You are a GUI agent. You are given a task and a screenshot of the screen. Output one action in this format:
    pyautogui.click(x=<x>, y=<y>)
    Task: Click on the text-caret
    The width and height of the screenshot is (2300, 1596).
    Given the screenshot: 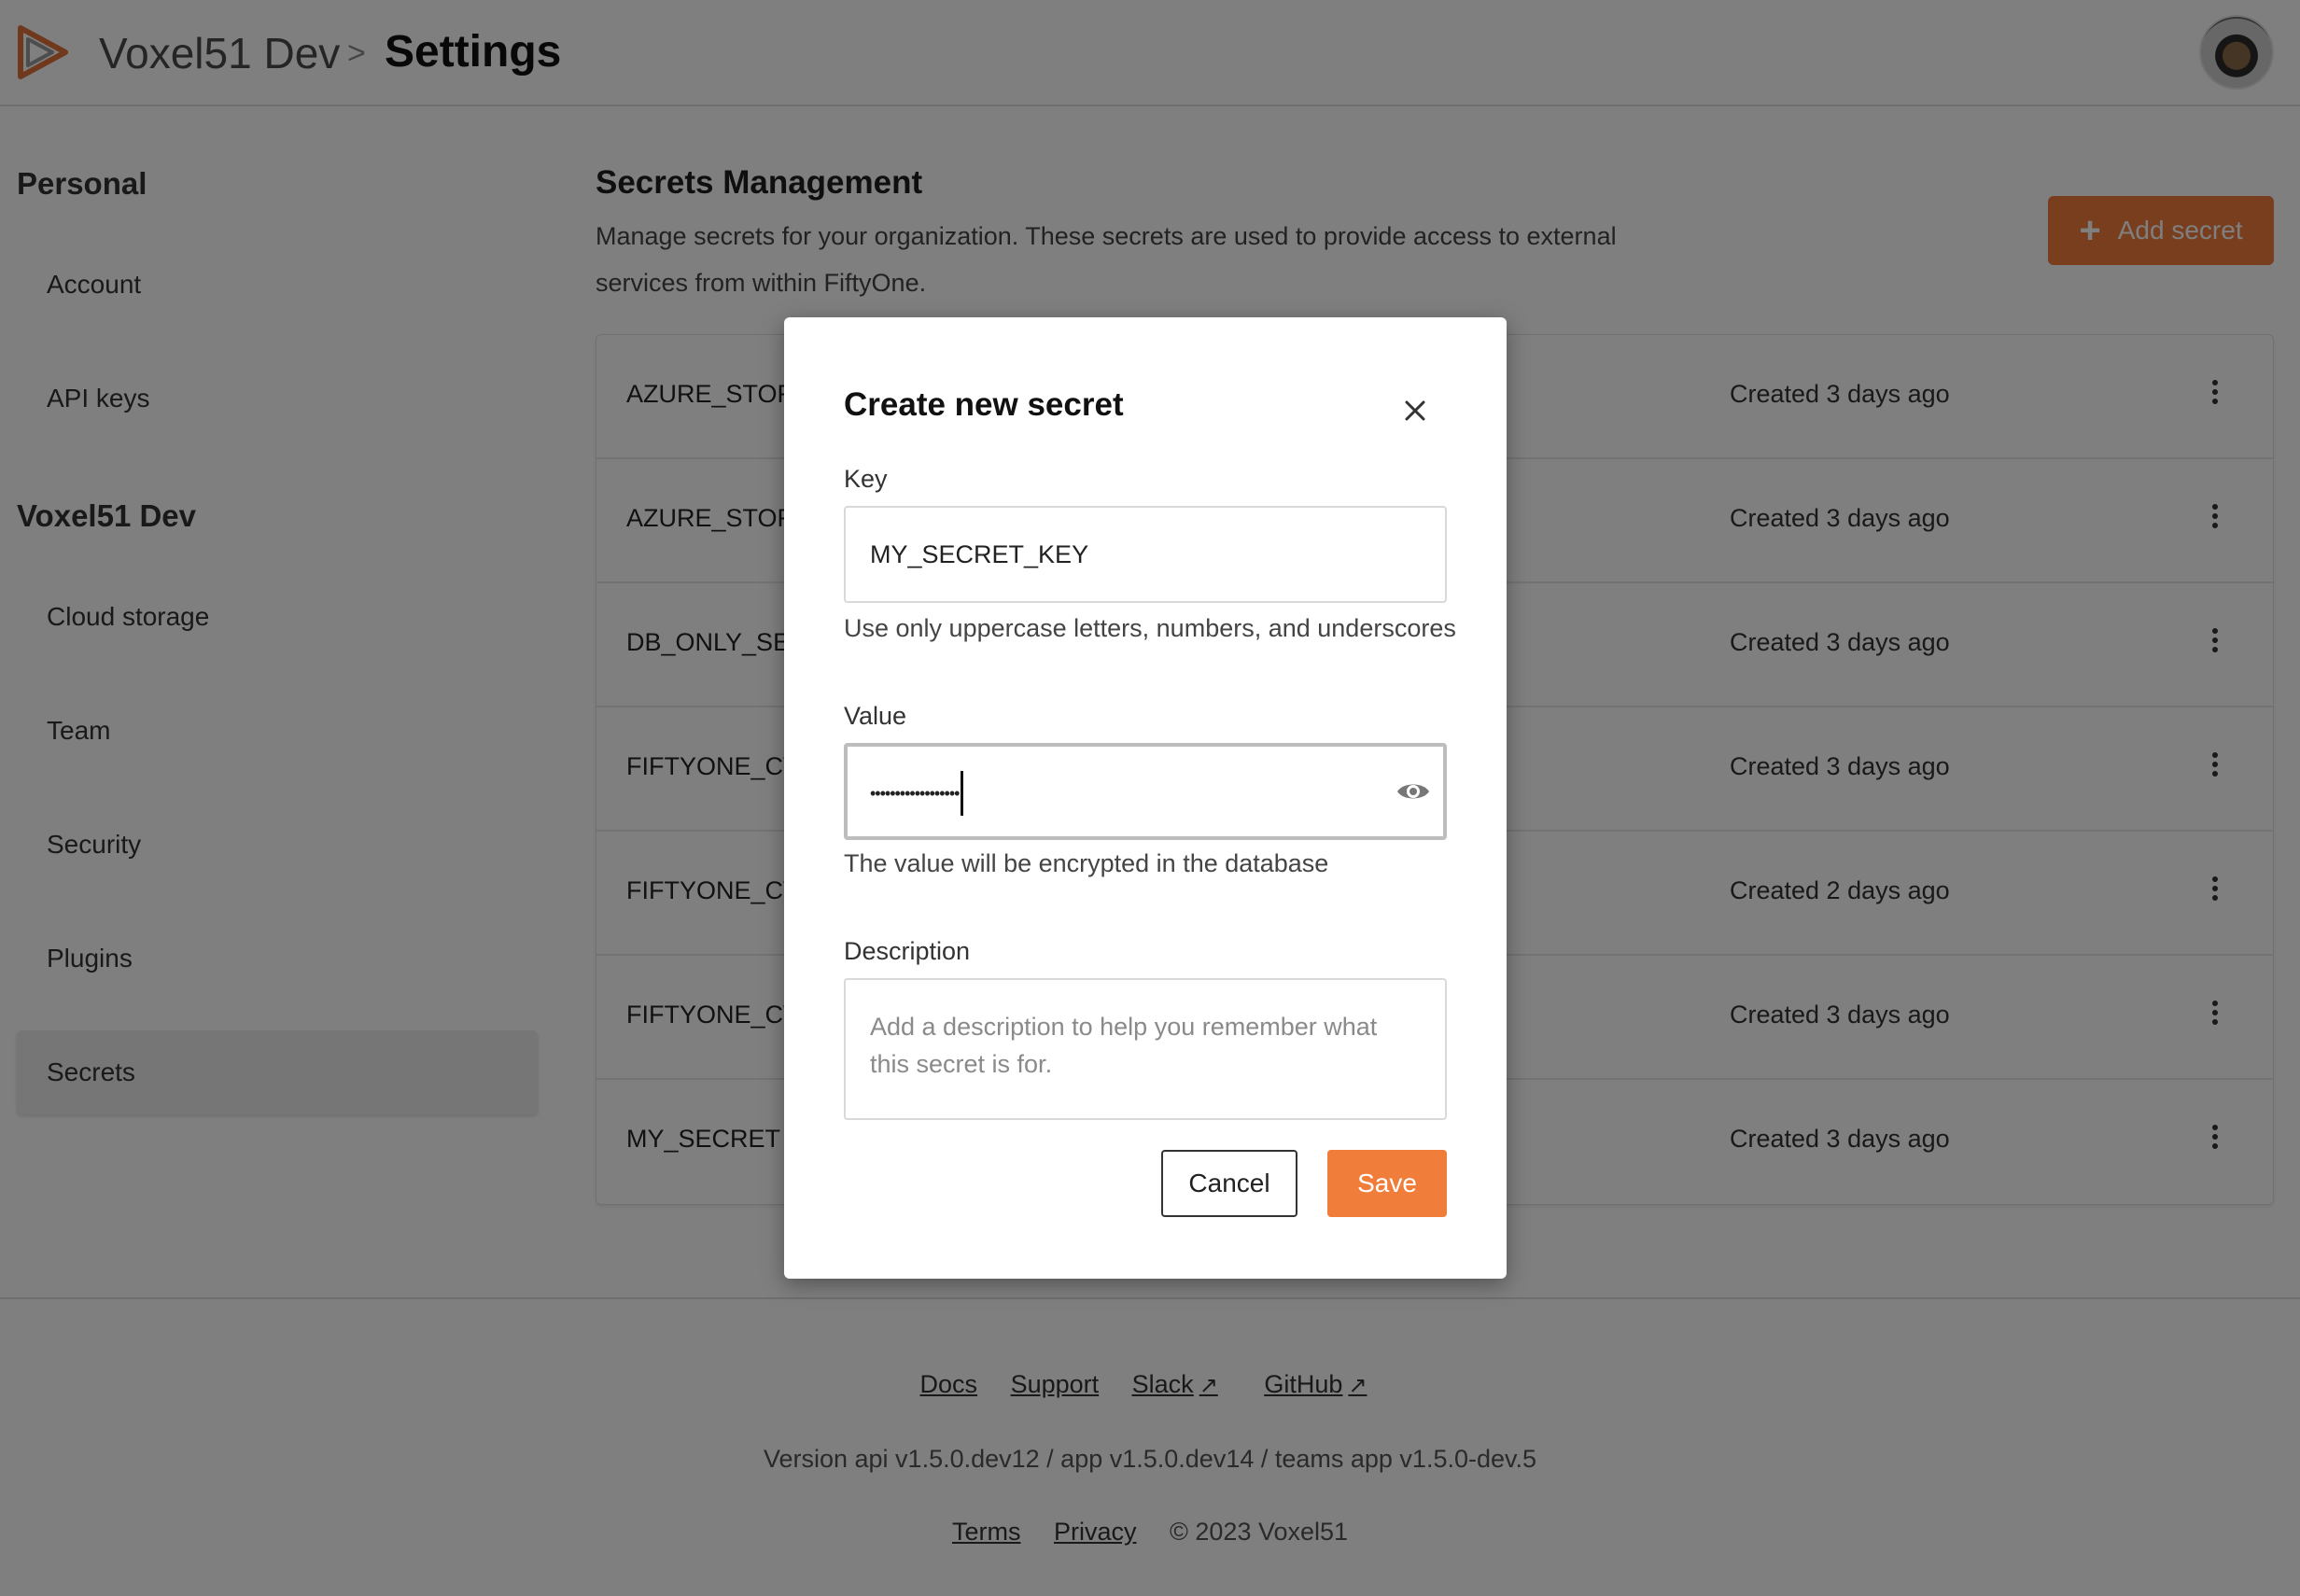 What is the action you would take?
    pyautogui.click(x=962, y=793)
    